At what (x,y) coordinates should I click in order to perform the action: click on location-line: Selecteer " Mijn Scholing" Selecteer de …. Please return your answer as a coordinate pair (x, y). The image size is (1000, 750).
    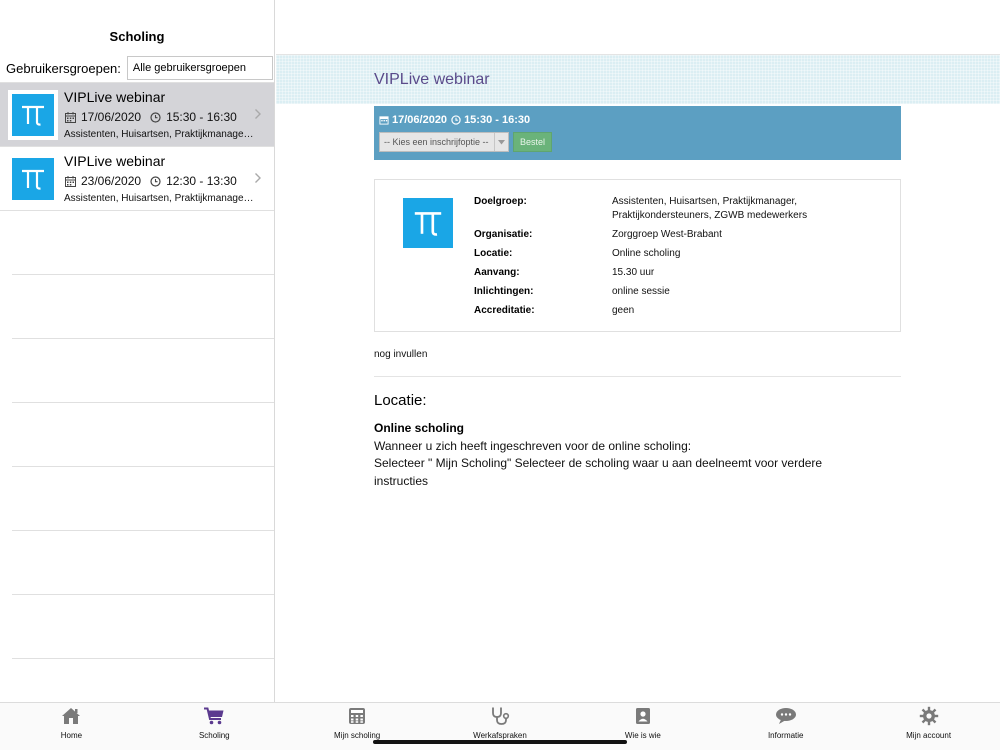
    Looking at the image, I should click on (598, 472).